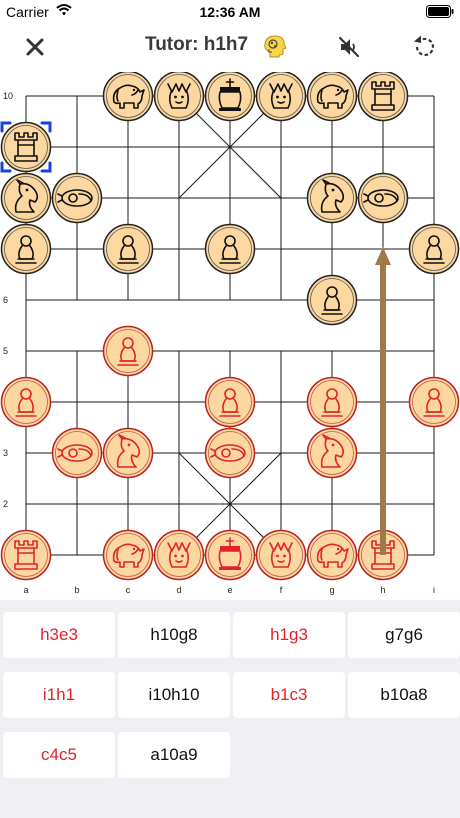 The width and height of the screenshot is (460, 818). Describe the element at coordinates (404, 695) in the screenshot. I see `move-button: b10a8` at that location.